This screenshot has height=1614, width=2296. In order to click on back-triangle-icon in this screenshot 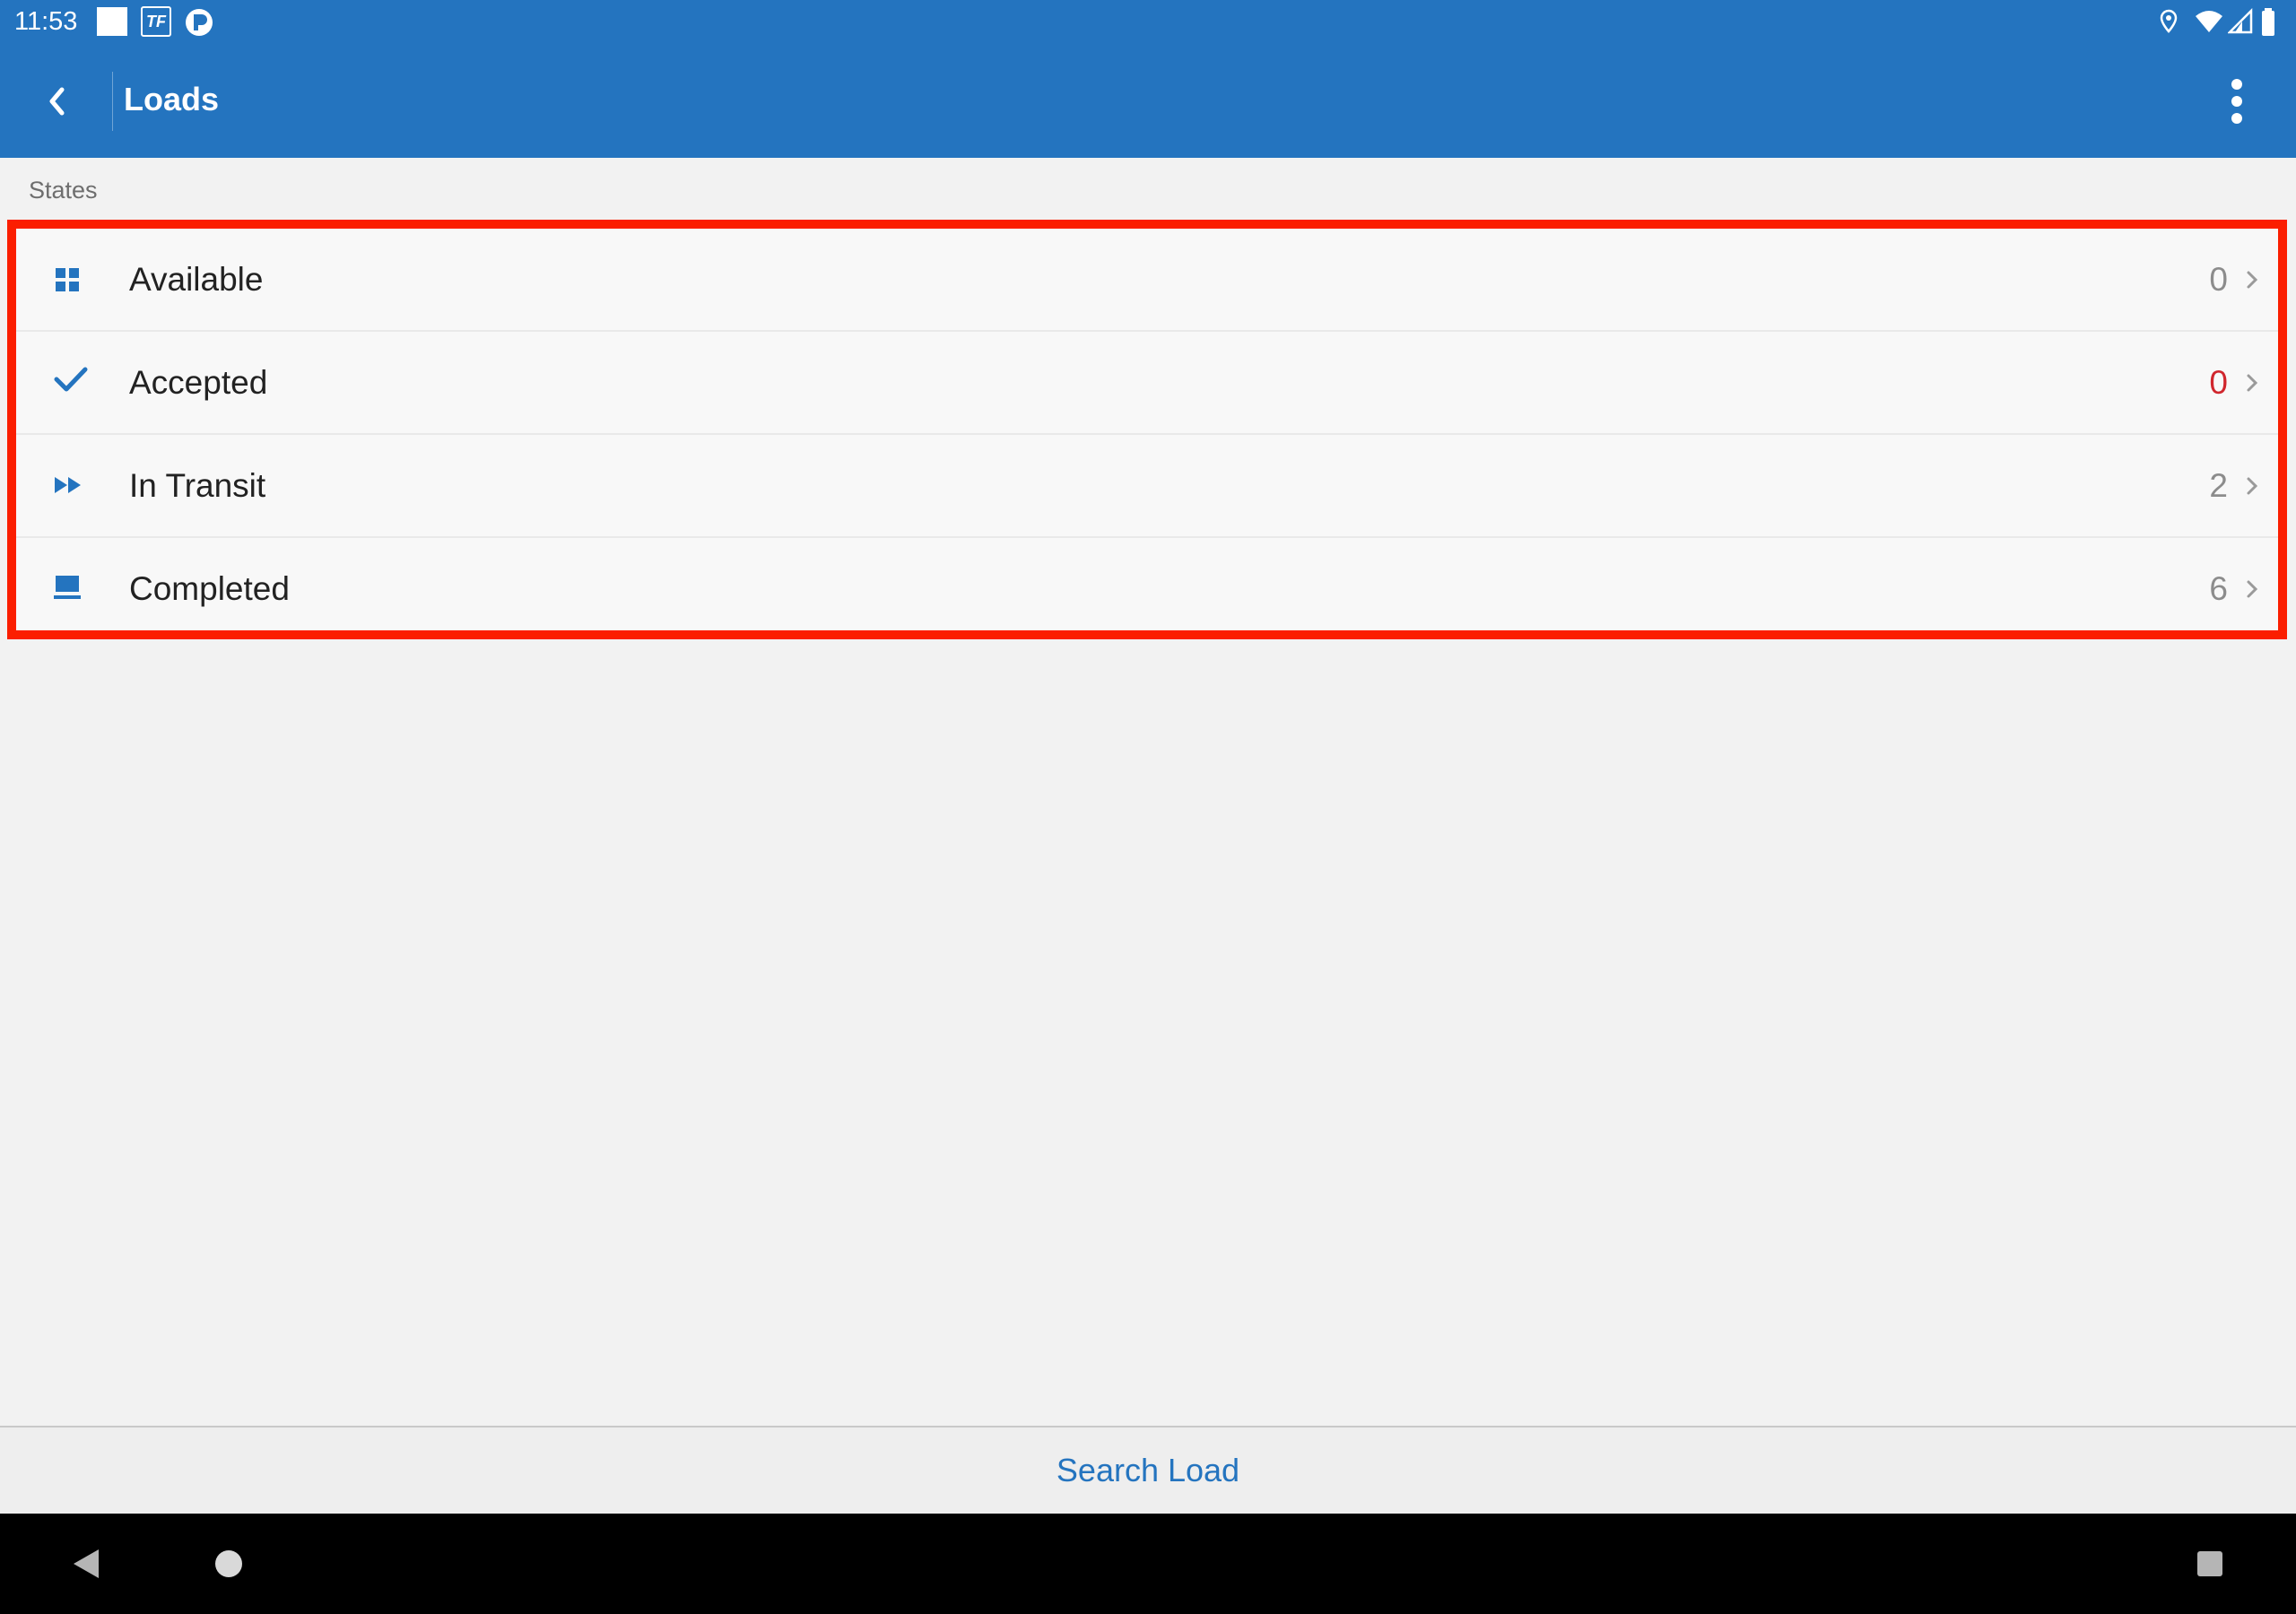, I will do `click(86, 1563)`.